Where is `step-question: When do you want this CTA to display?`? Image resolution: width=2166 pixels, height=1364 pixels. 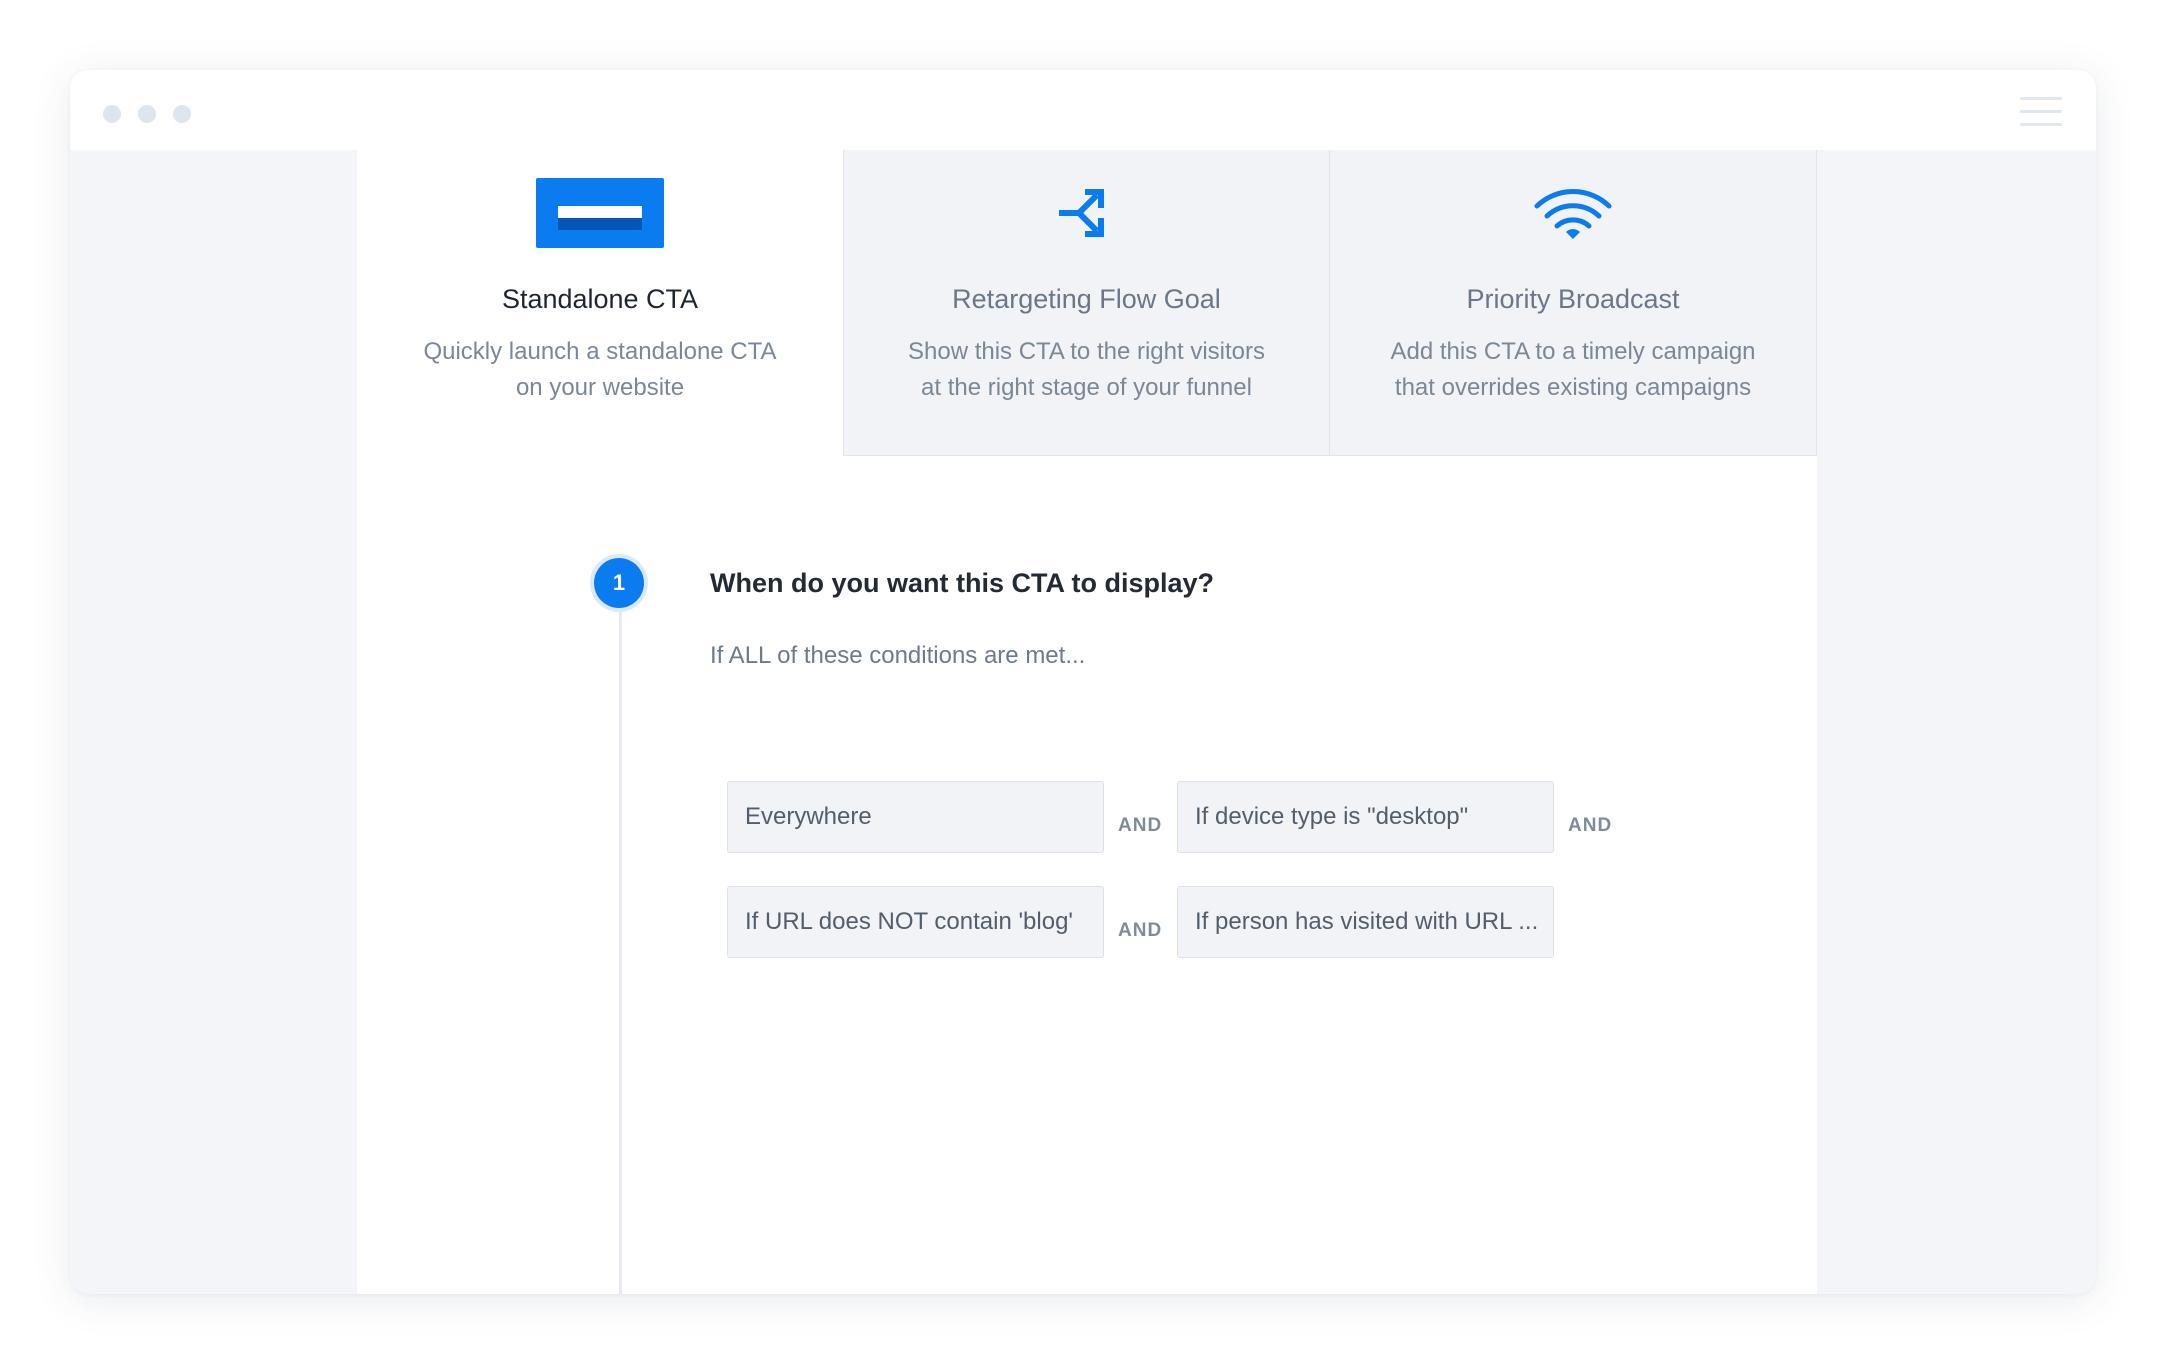 step-question: When do you want this CTA to display? is located at coordinates (962, 583).